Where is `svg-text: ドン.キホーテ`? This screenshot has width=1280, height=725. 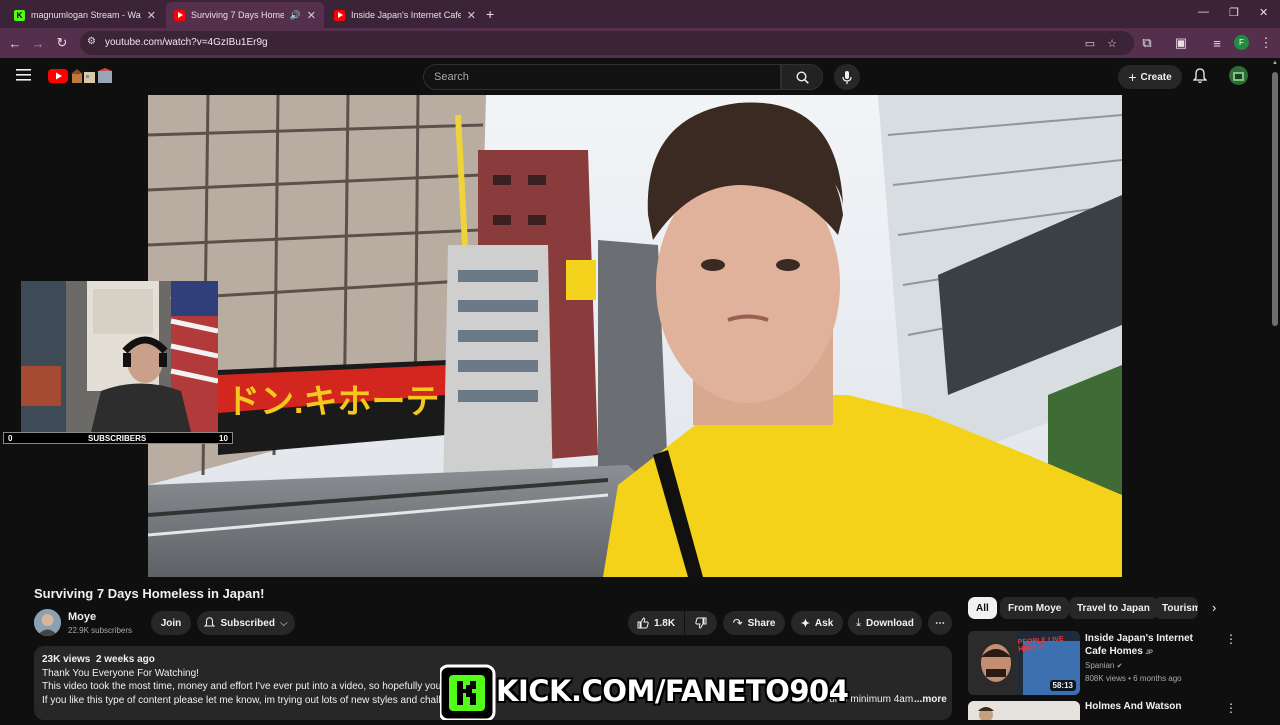
svg-text: ドン.キホーテ is located at coordinates (332, 402).